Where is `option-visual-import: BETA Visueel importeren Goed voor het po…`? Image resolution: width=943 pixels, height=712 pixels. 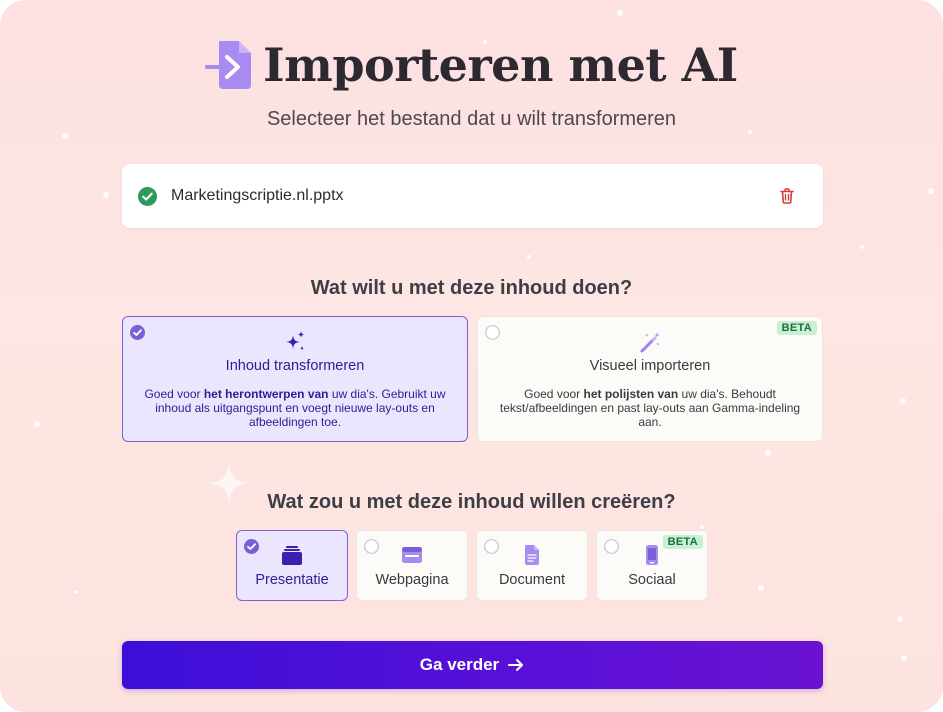
option-visual-import: BETA Visueel importeren Goed voor het po… is located at coordinates (650, 379).